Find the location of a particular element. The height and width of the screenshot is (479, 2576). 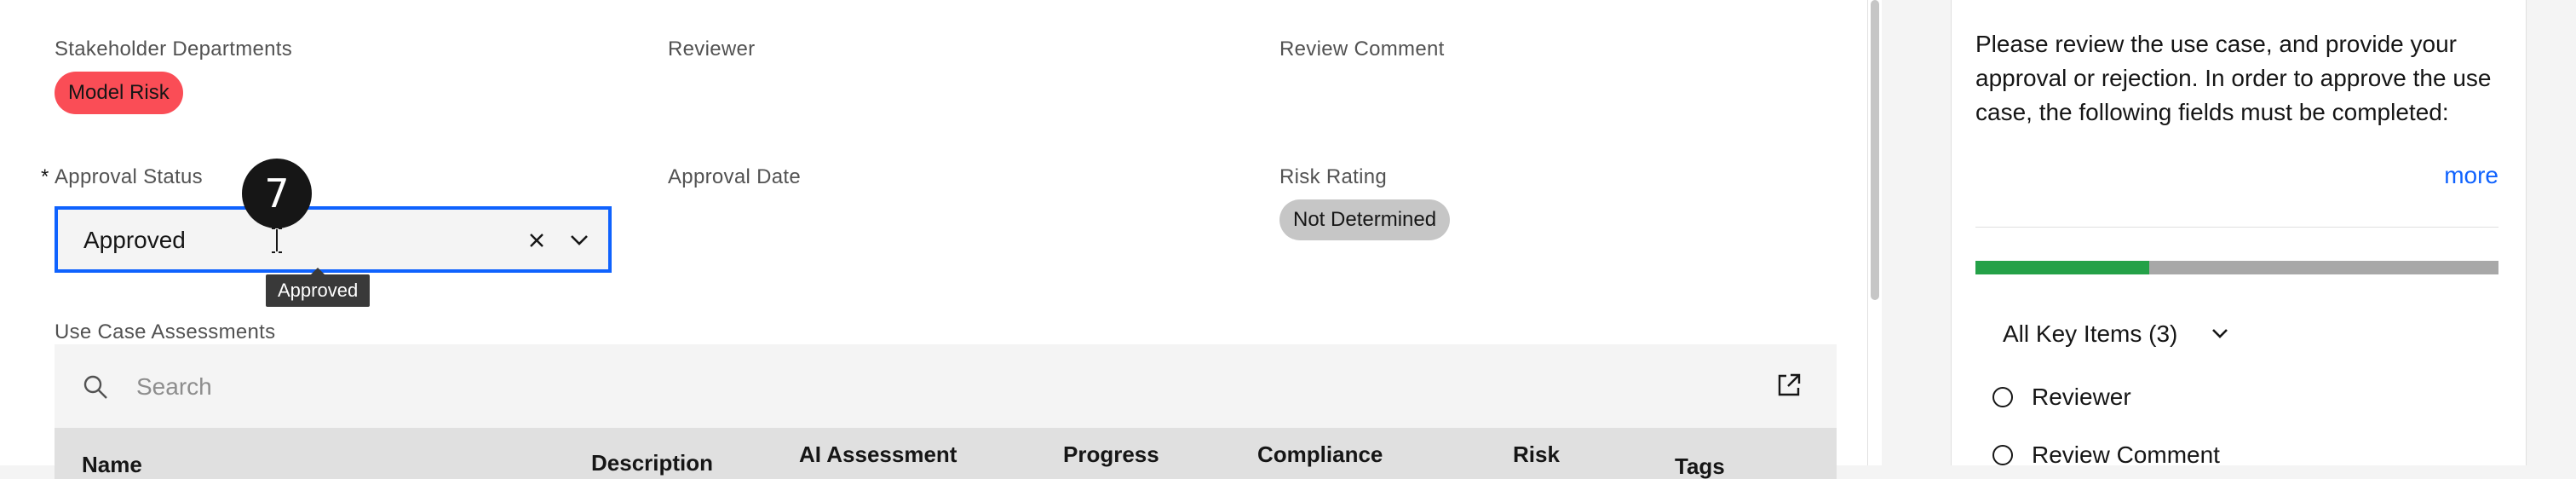

main-scrollbar-thumb is located at coordinates (1875, 150).